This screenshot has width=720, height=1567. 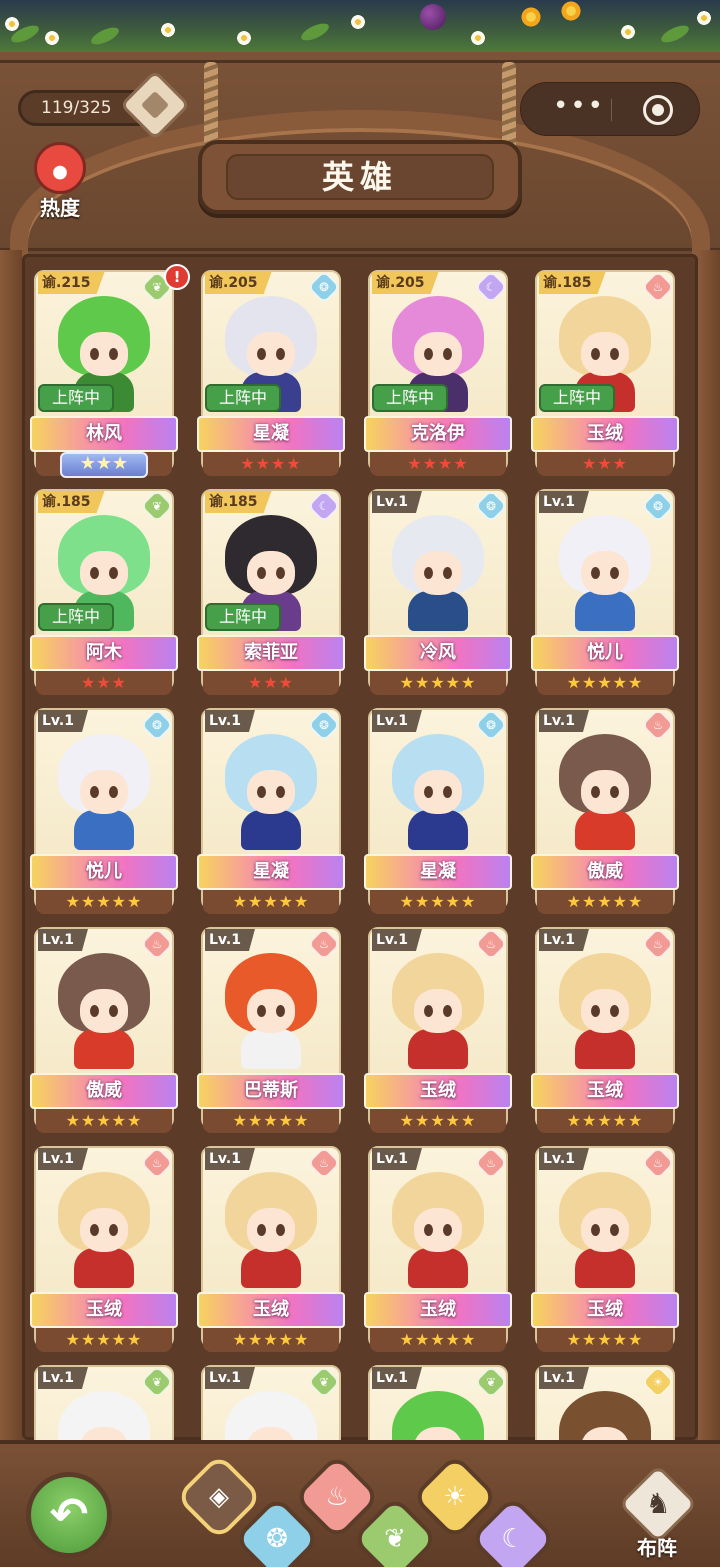 I want to click on hero-card: Lv.1 ☀, so click(x=605, y=1402).